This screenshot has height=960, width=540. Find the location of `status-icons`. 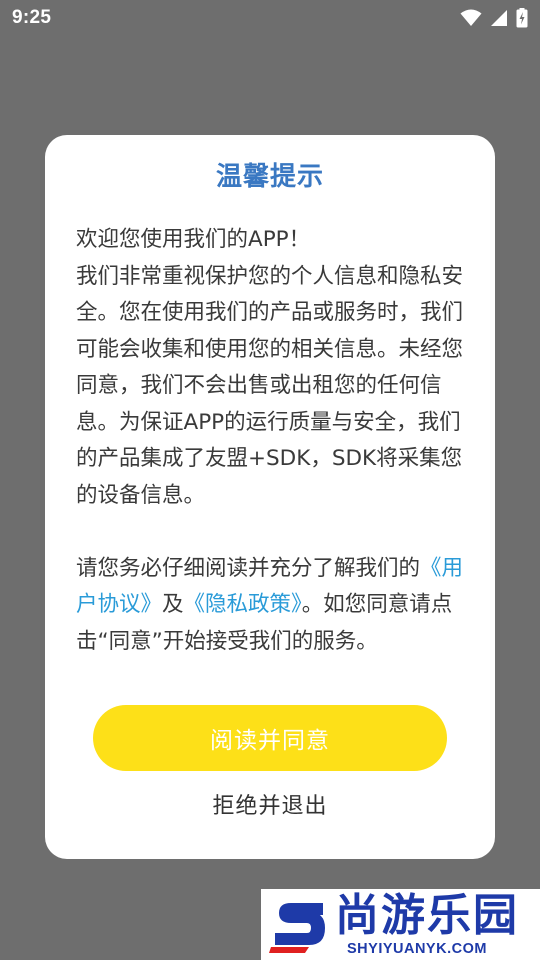

status-icons is located at coordinates (494, 18).